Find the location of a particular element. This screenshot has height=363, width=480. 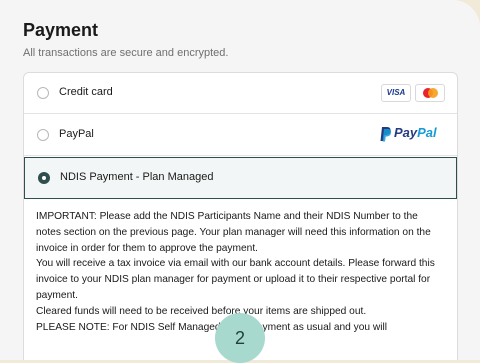

ndis-label: NDIS Payment - Plan Managed is located at coordinates (137, 177).